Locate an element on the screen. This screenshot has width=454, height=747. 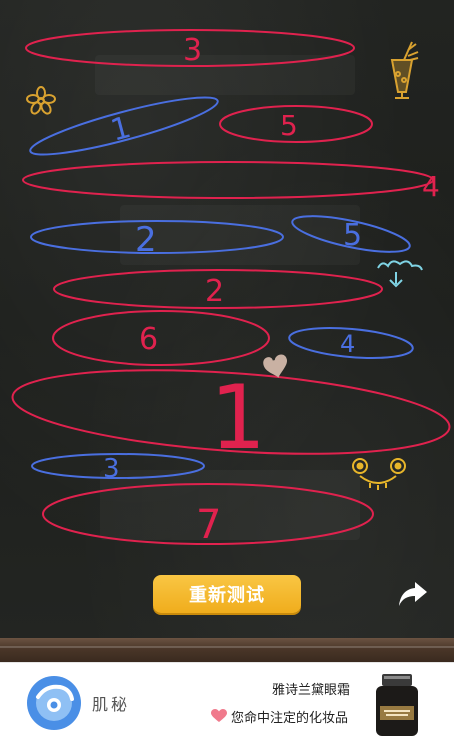
eye-cream-product-image is located at coordinates (397, 705).